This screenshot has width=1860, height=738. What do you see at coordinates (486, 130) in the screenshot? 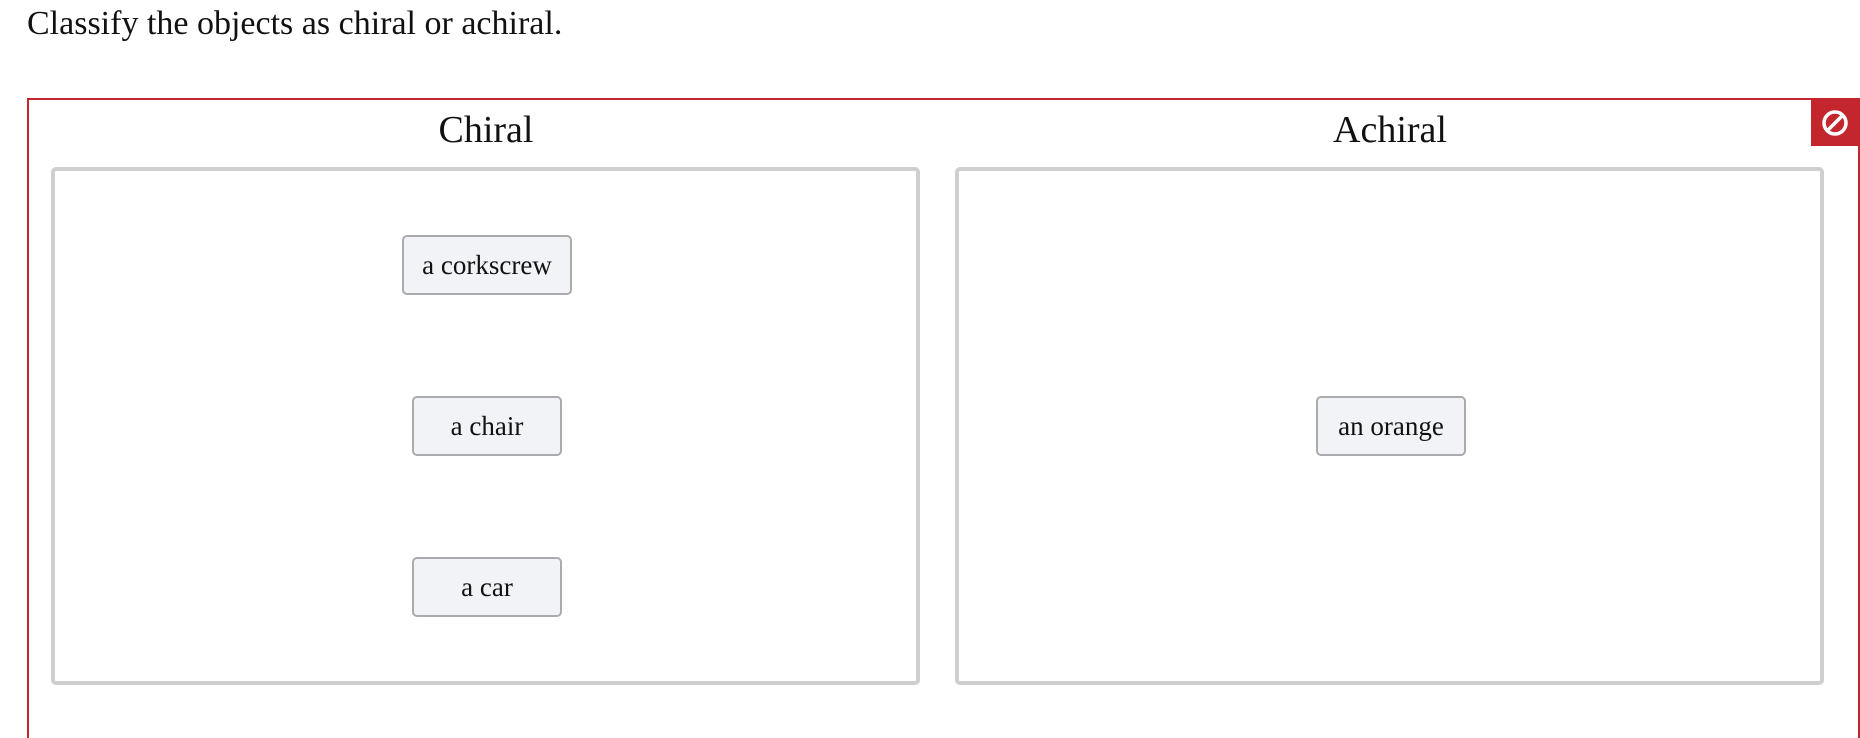
I see `chiral-heading: Chiral` at bounding box center [486, 130].